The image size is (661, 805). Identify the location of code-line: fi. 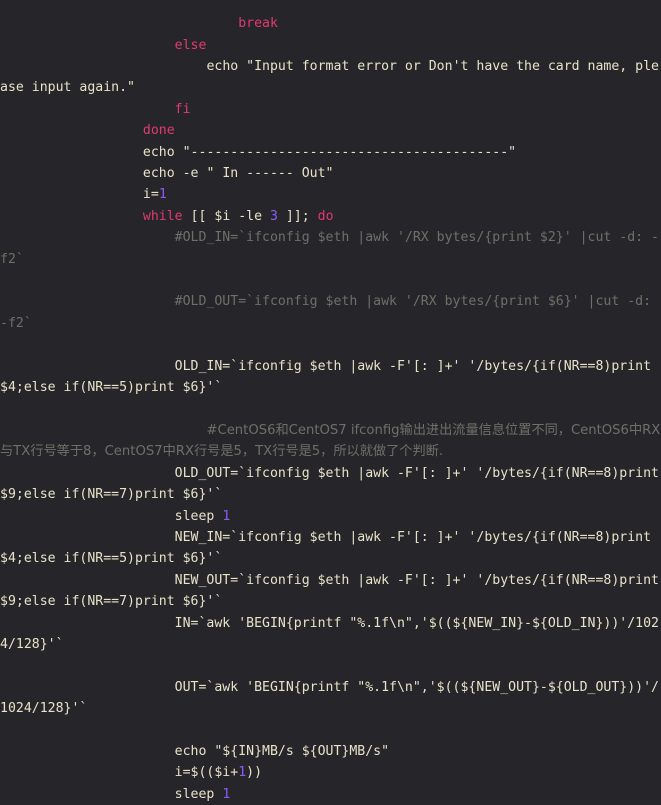
(330, 109).